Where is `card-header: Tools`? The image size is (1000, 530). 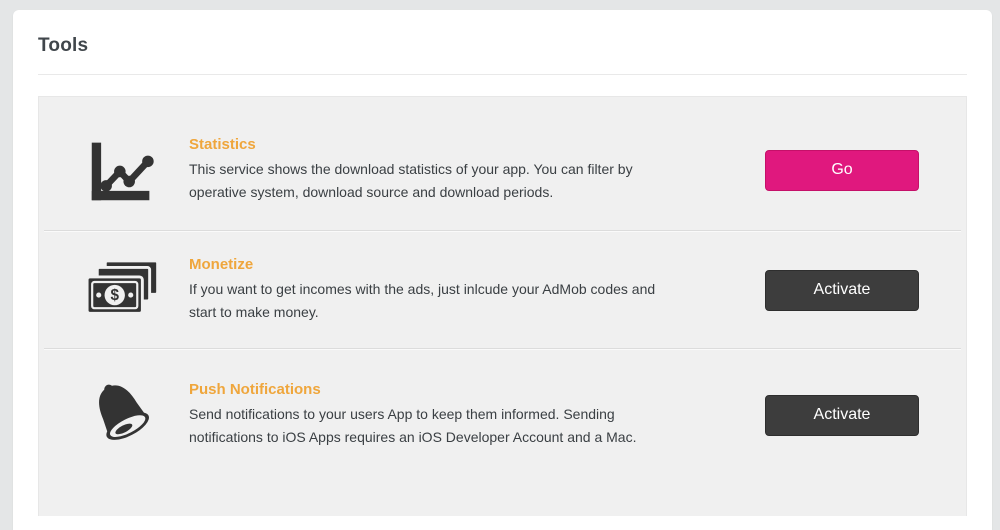 card-header: Tools is located at coordinates (502, 42).